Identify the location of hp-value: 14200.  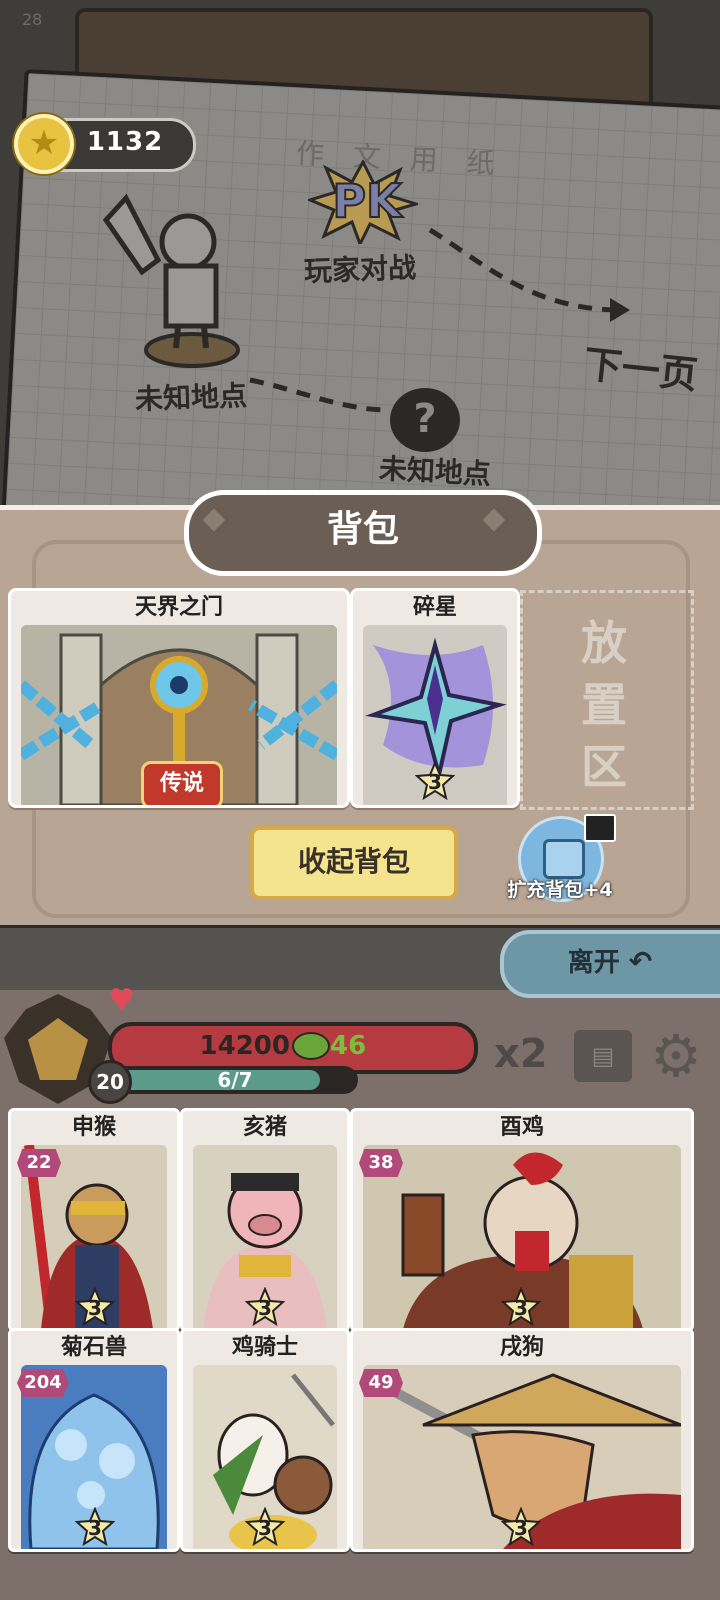
(244, 1046).